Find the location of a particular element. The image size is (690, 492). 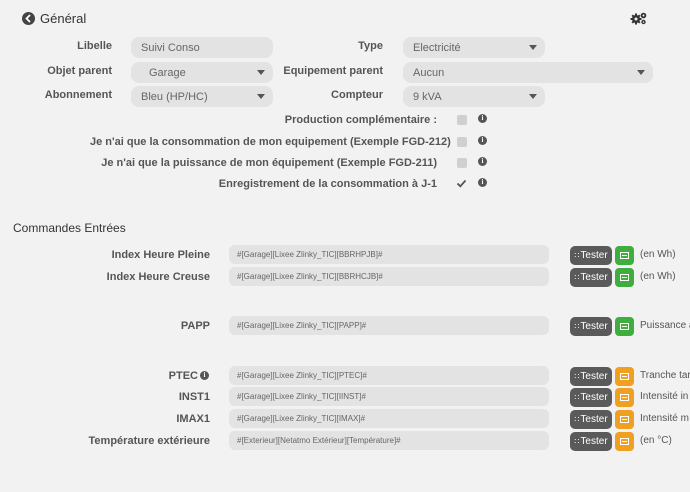

command-input: #[Garage][Lixee Zlinky_TIC][IMAX]# is located at coordinates (389, 418).